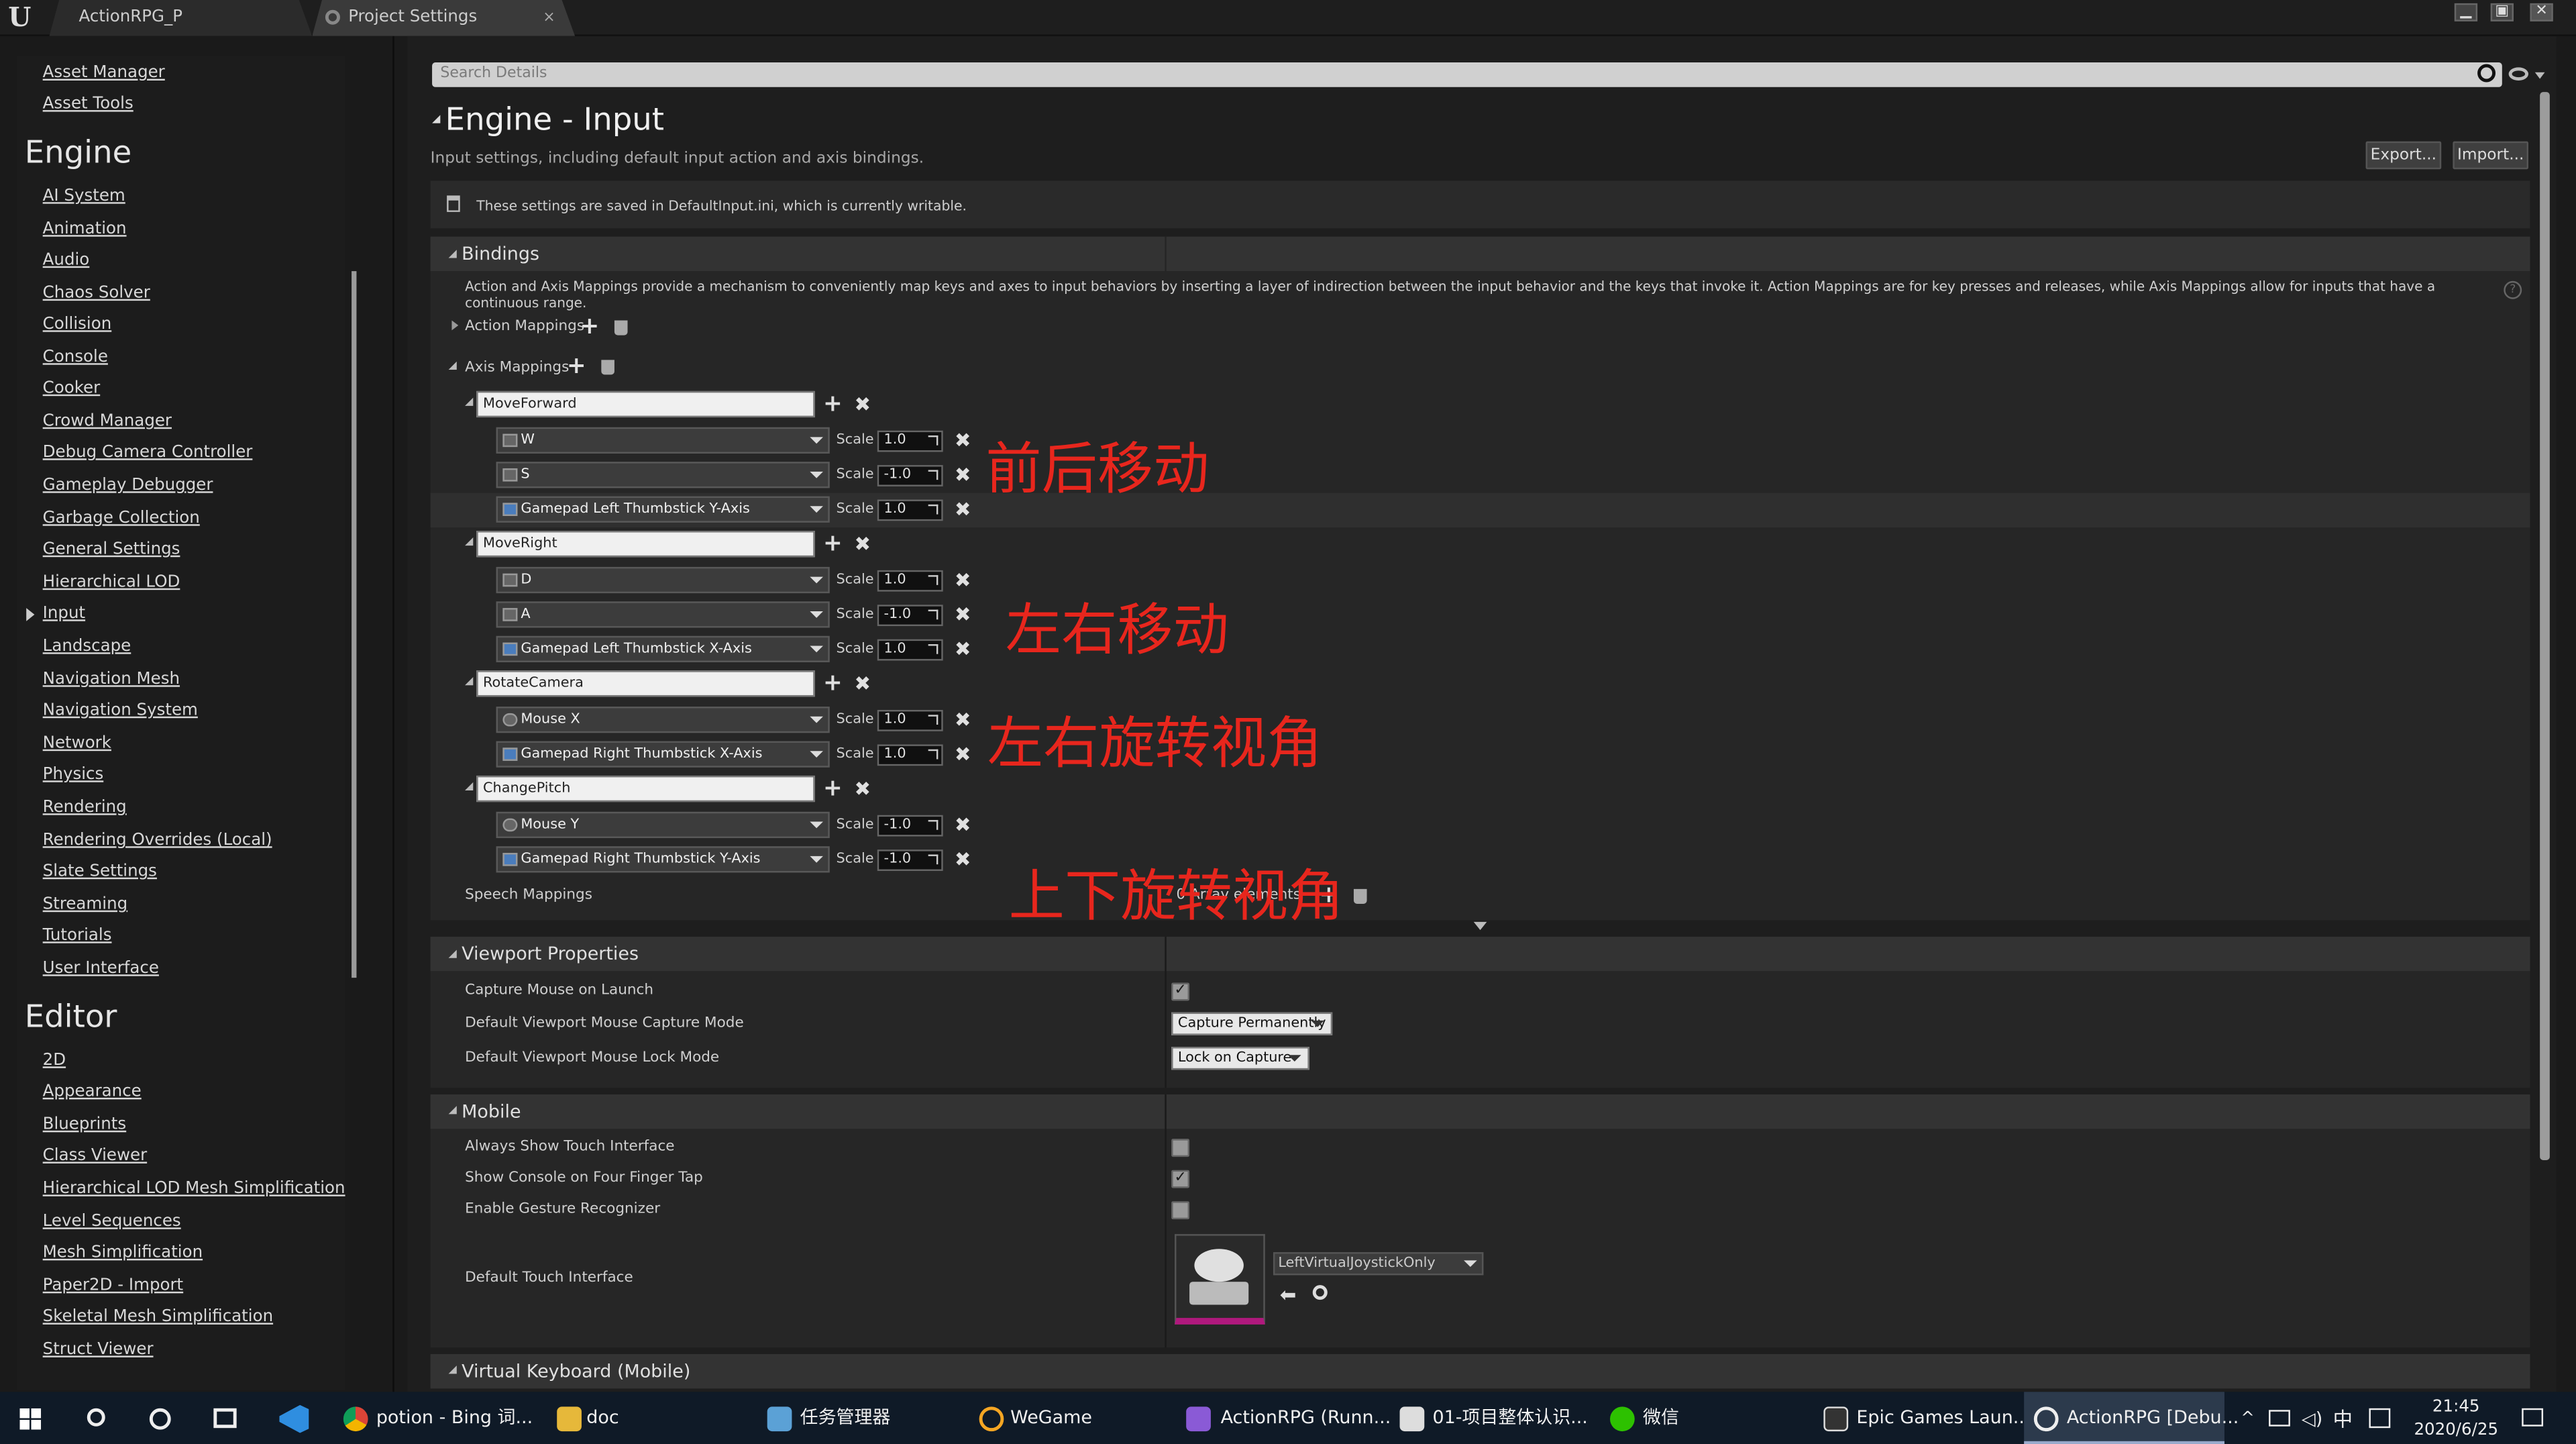 The image size is (2576, 1444). What do you see at coordinates (225, 1418) in the screenshot?
I see `task-view-icon` at bounding box center [225, 1418].